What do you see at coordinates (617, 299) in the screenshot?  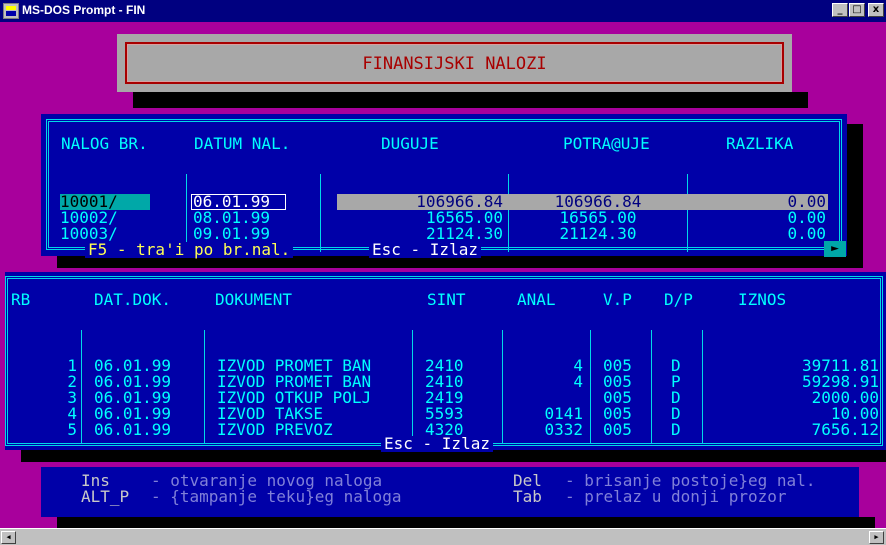 I see `header-vp: V.P` at bounding box center [617, 299].